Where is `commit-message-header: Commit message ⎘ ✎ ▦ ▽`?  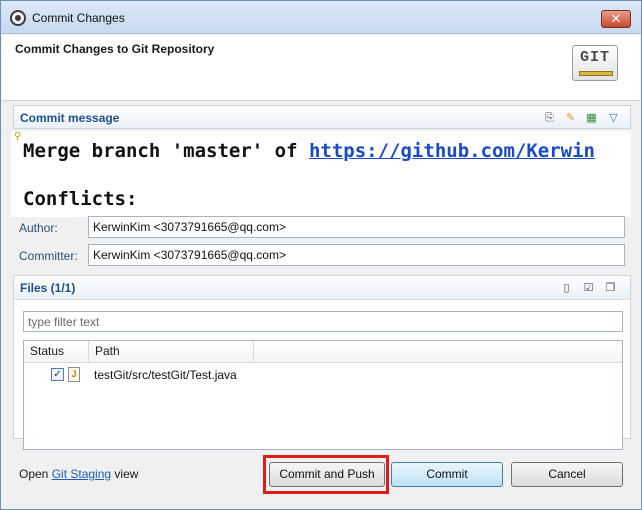 commit-message-header: Commit message ⎘ ✎ ▦ ▽ is located at coordinates (322, 117).